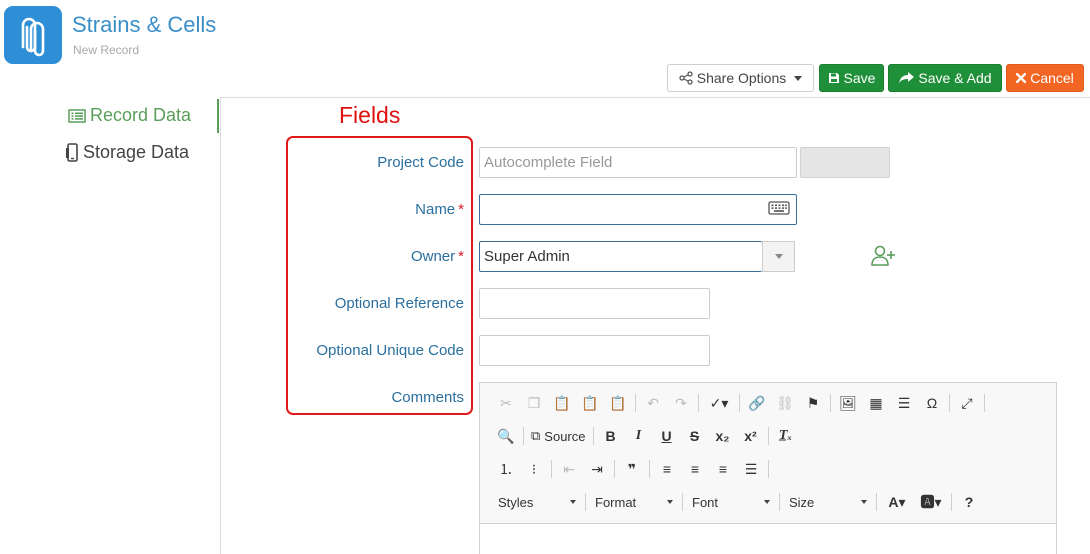 This screenshot has height=554, width=1090. I want to click on format-label: Format, so click(616, 502).